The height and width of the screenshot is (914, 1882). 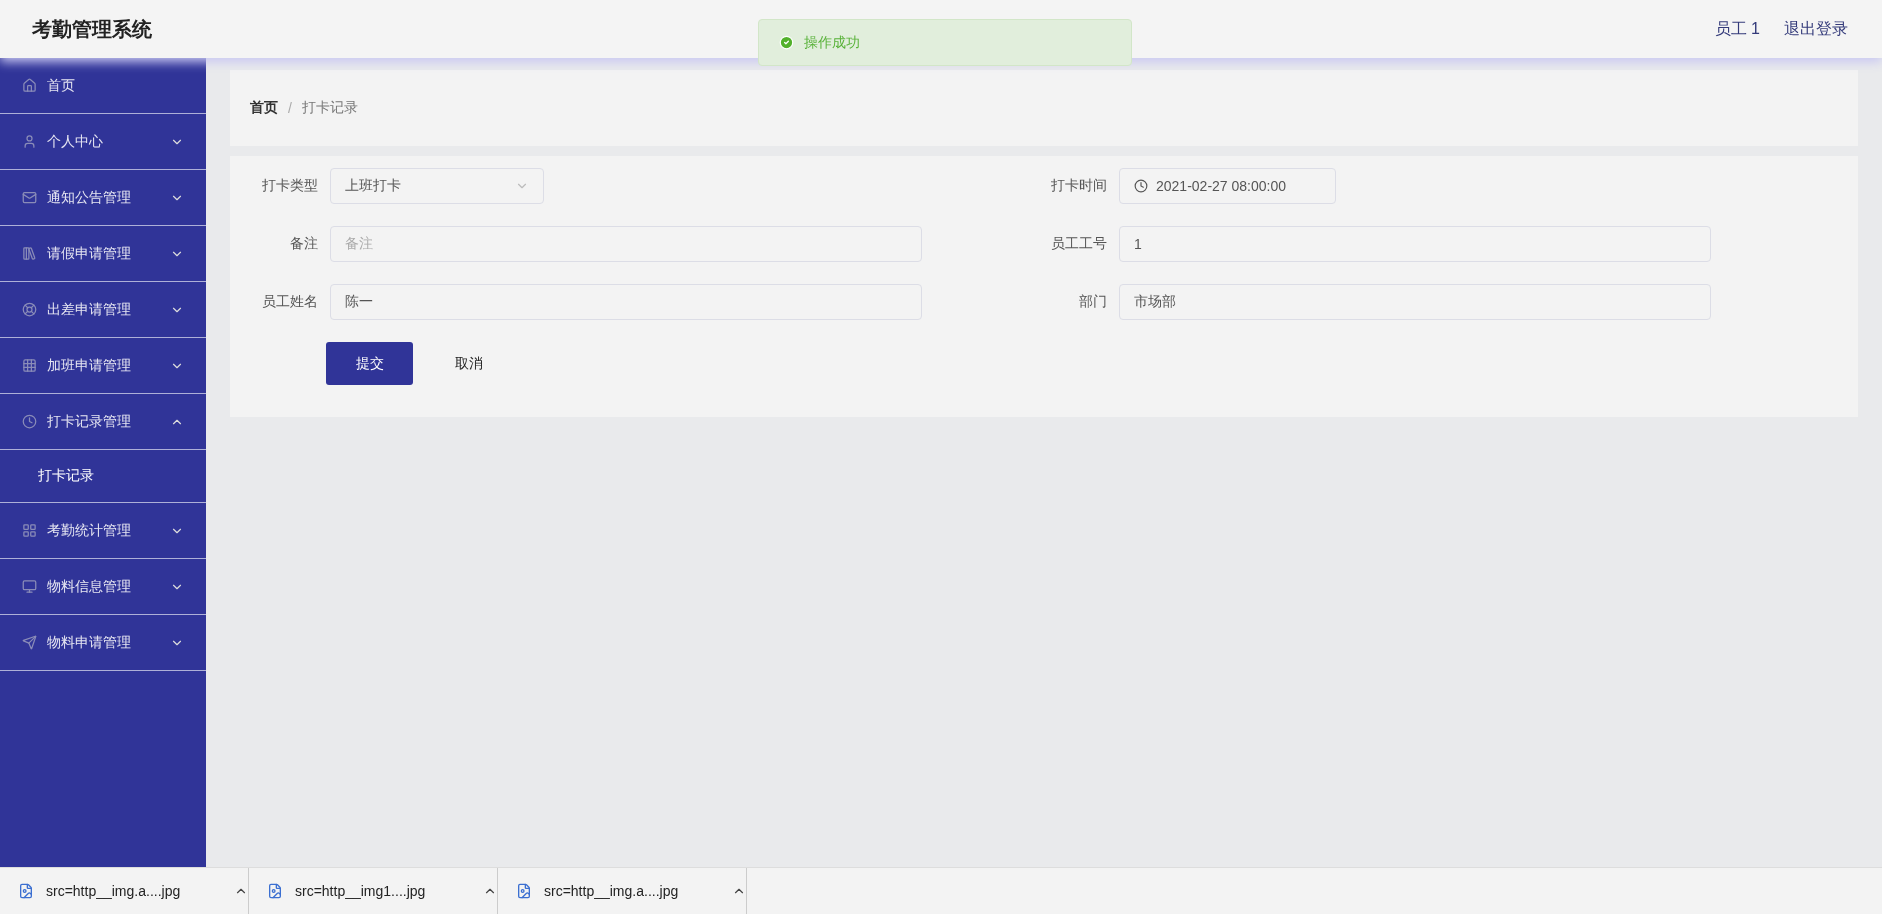 I want to click on date-field: 2021-02-27 08:00:00, so click(x=1227, y=186).